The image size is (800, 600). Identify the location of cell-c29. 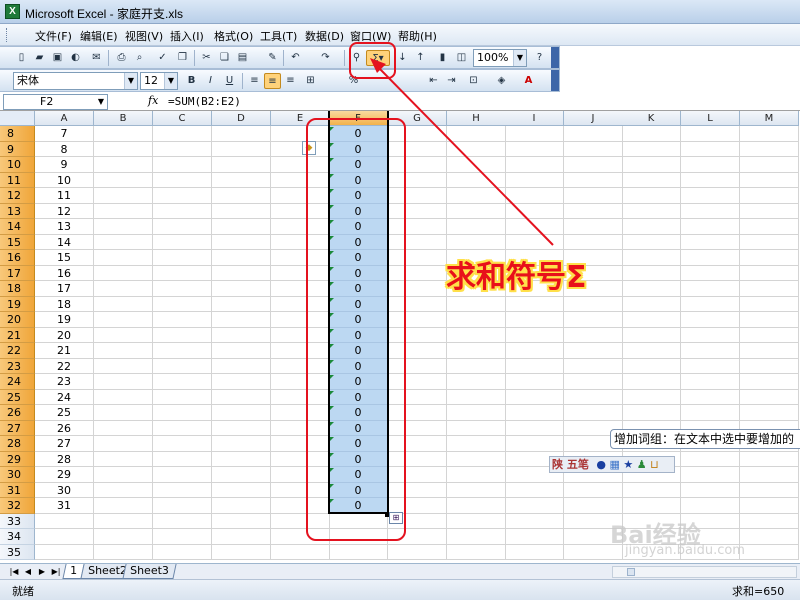
(182, 459).